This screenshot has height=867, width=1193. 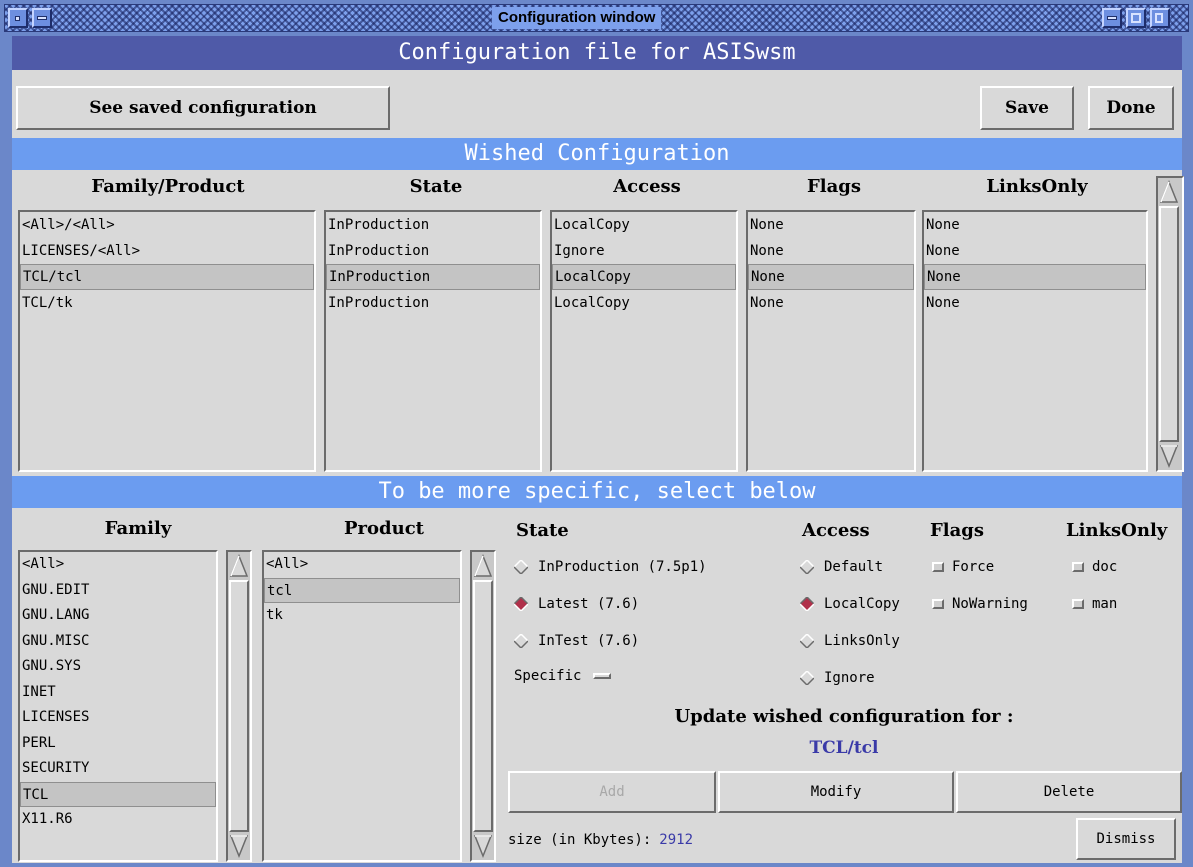 What do you see at coordinates (602, 676) in the screenshot?
I see `specific-menu-button` at bounding box center [602, 676].